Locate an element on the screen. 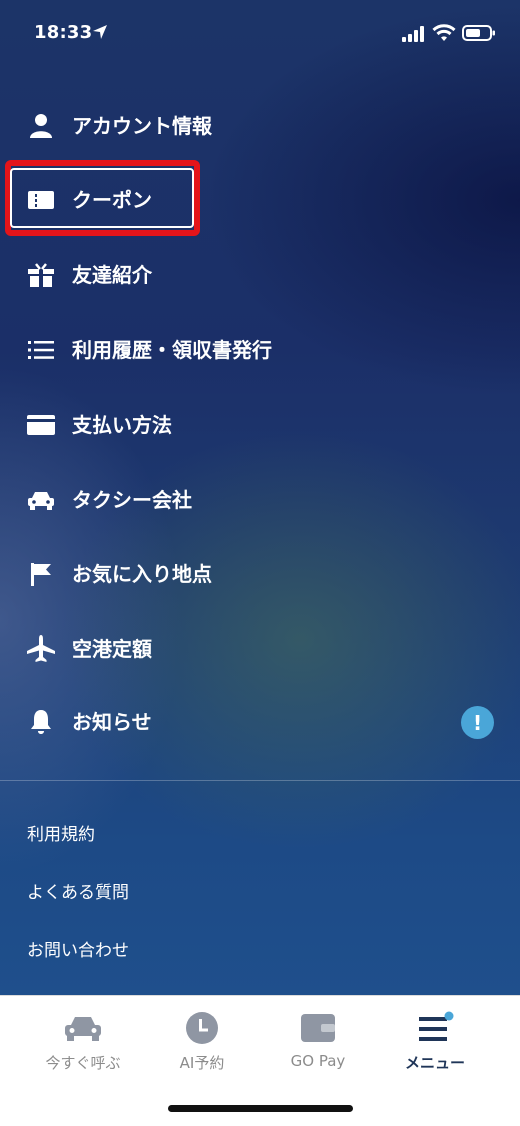 This screenshot has height=1126, width=520. tab-label: メニュー is located at coordinates (434, 1063).